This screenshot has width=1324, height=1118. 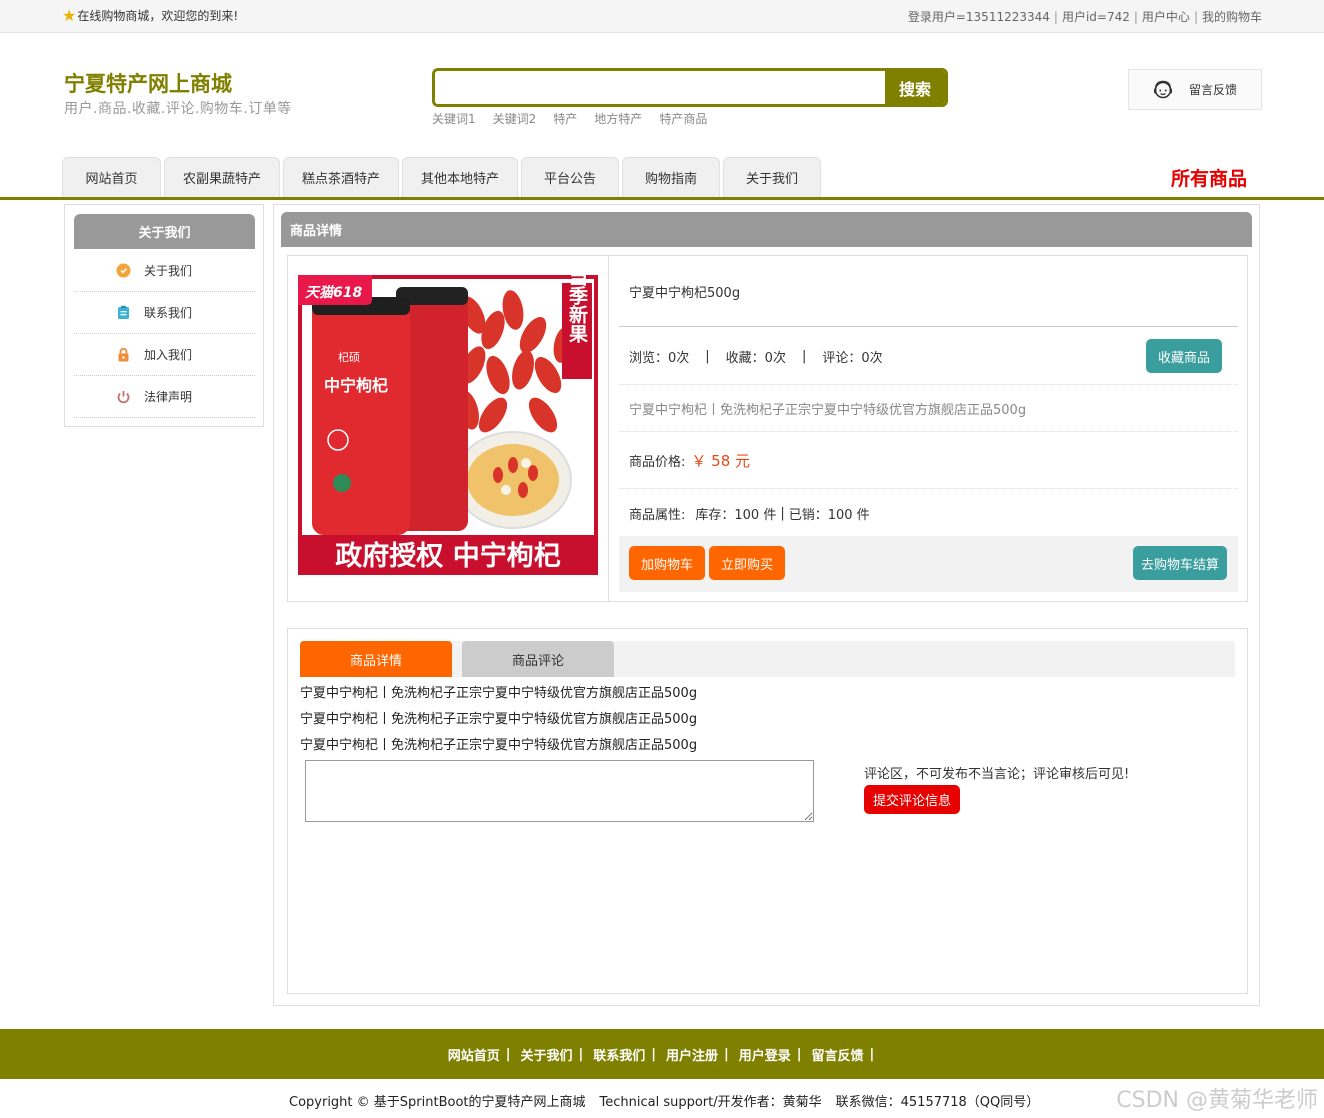 What do you see at coordinates (158, 16) in the screenshot?
I see `welcome-text: 在线购物商城，欢迎您的到来!` at bounding box center [158, 16].